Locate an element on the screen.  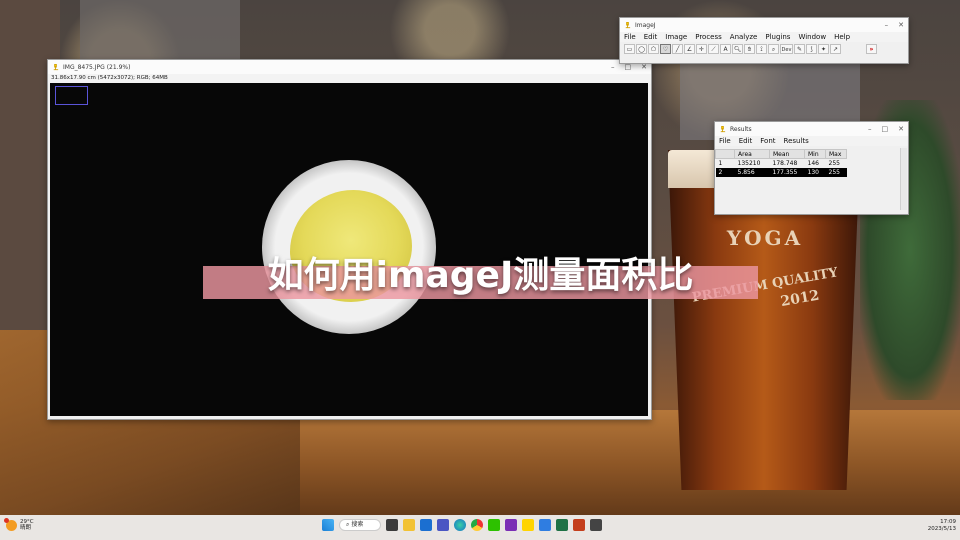
edge-icon is located at coordinates (460, 525).